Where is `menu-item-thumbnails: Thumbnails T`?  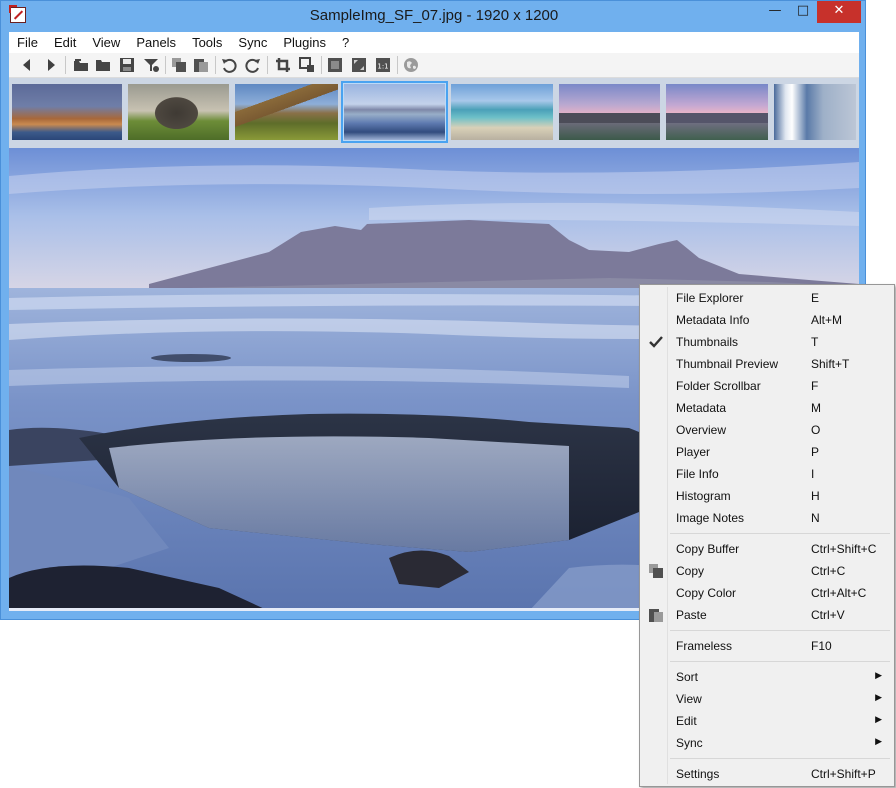
menu-item-thumbnails: Thumbnails T is located at coordinates (767, 342).